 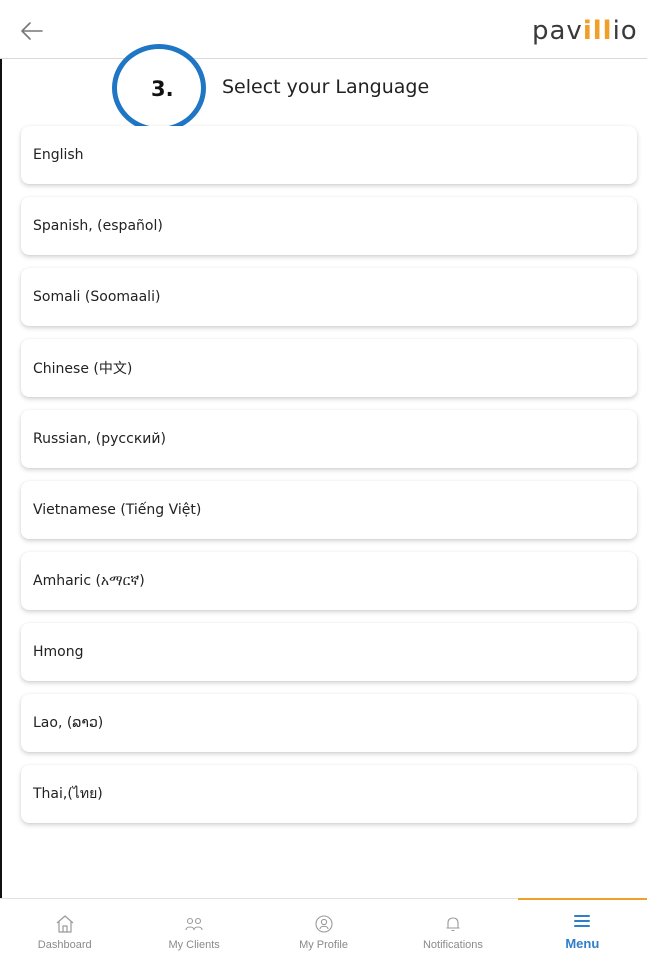 What do you see at coordinates (453, 924) in the screenshot?
I see `bell-icon` at bounding box center [453, 924].